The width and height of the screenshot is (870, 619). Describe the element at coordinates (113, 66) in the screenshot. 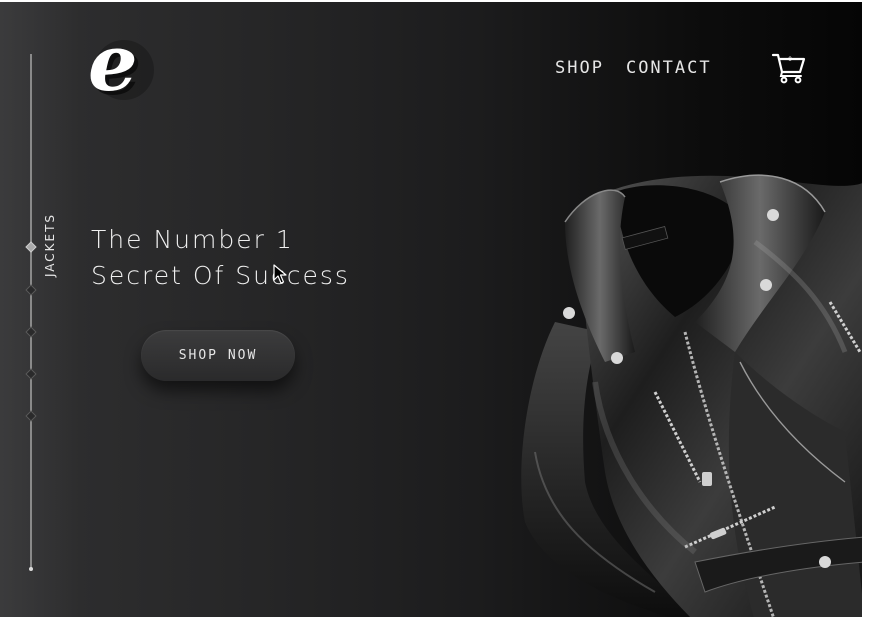

I see `logo-letter: e` at that location.